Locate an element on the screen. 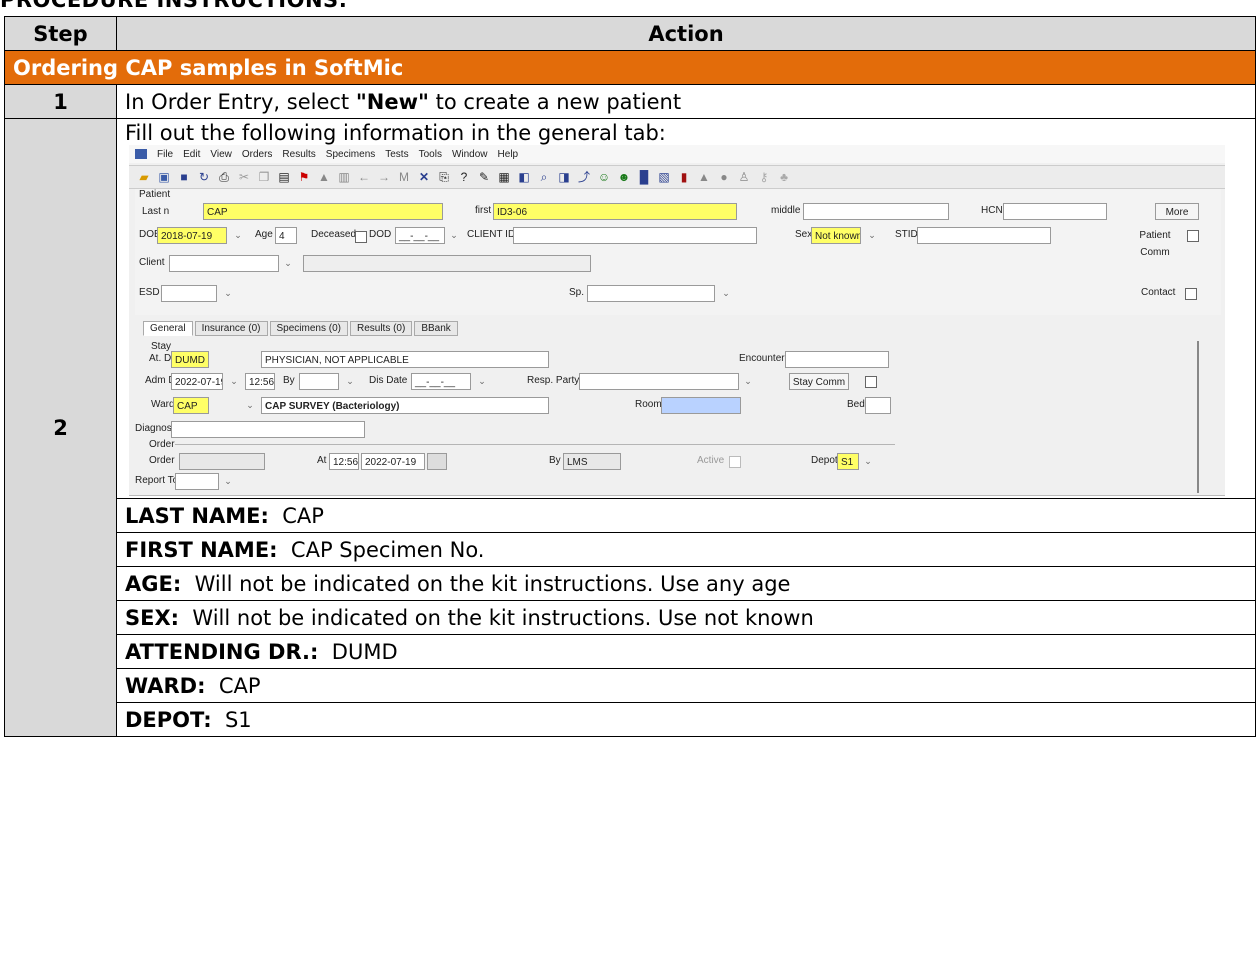  stay-comm-button: Stay Comm is located at coordinates (819, 381).